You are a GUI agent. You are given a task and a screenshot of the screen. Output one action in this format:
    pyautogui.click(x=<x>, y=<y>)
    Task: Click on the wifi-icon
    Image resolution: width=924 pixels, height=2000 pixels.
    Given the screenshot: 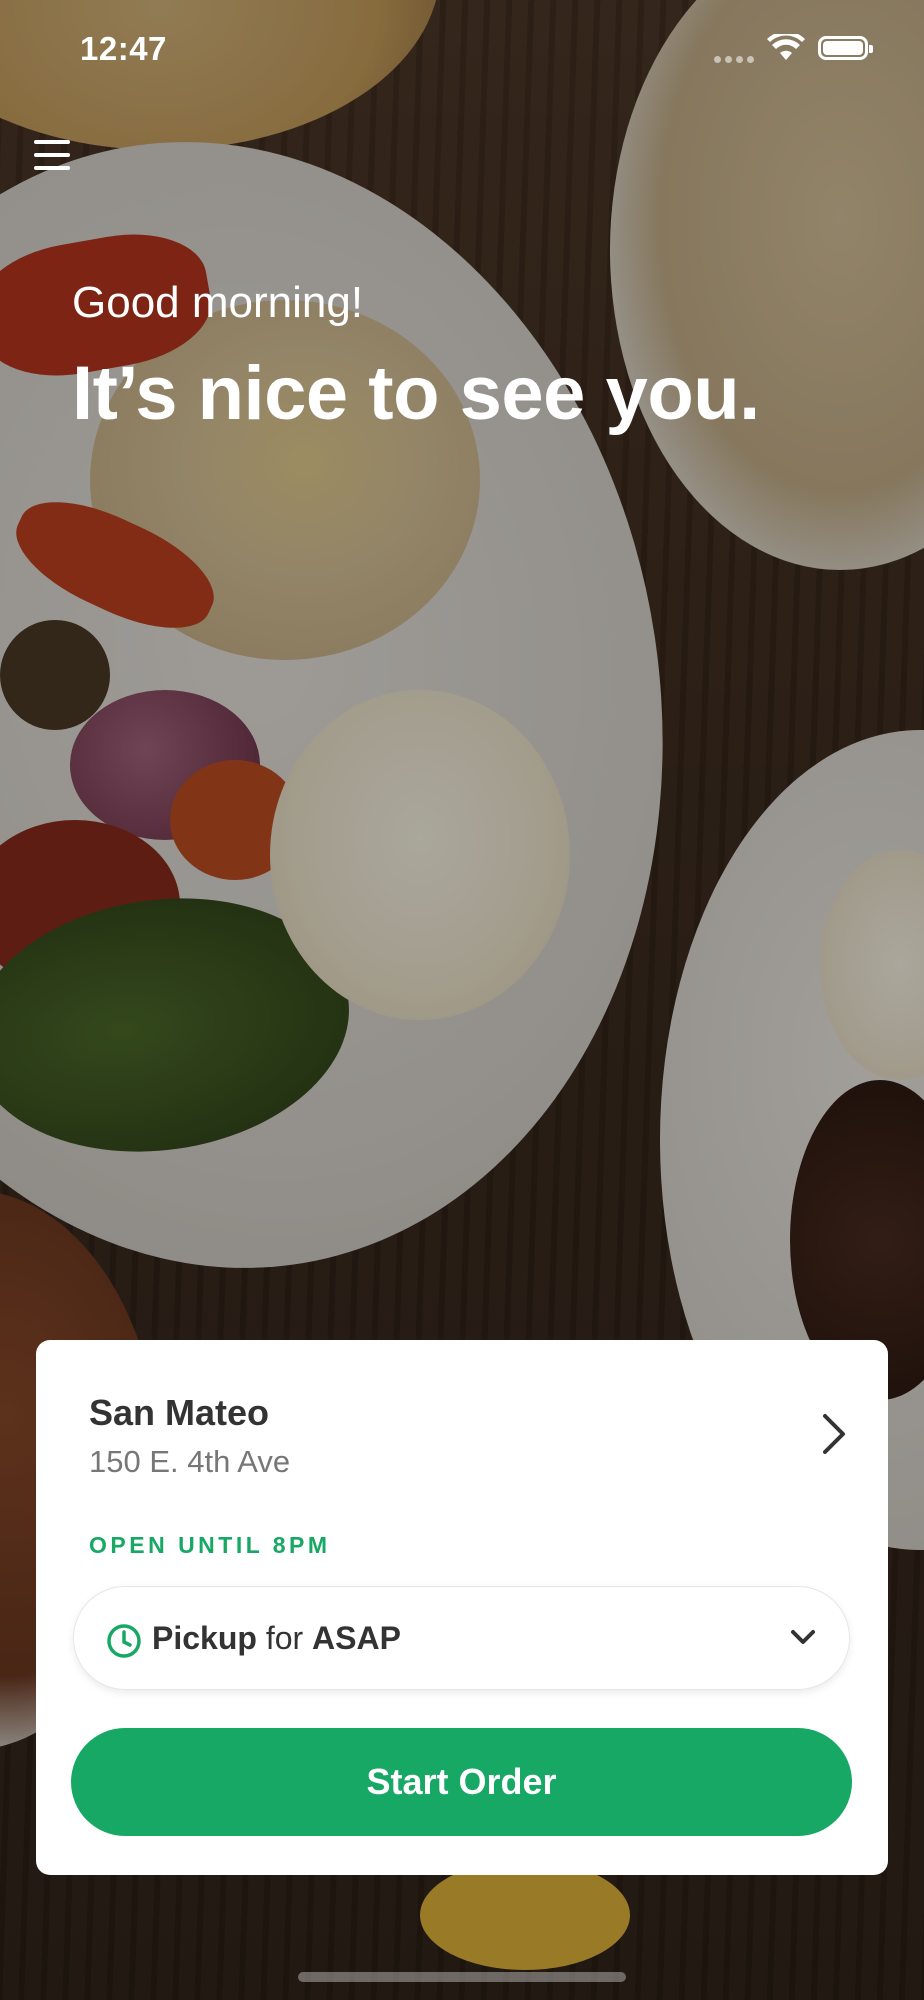 What is the action you would take?
    pyautogui.click(x=786, y=47)
    